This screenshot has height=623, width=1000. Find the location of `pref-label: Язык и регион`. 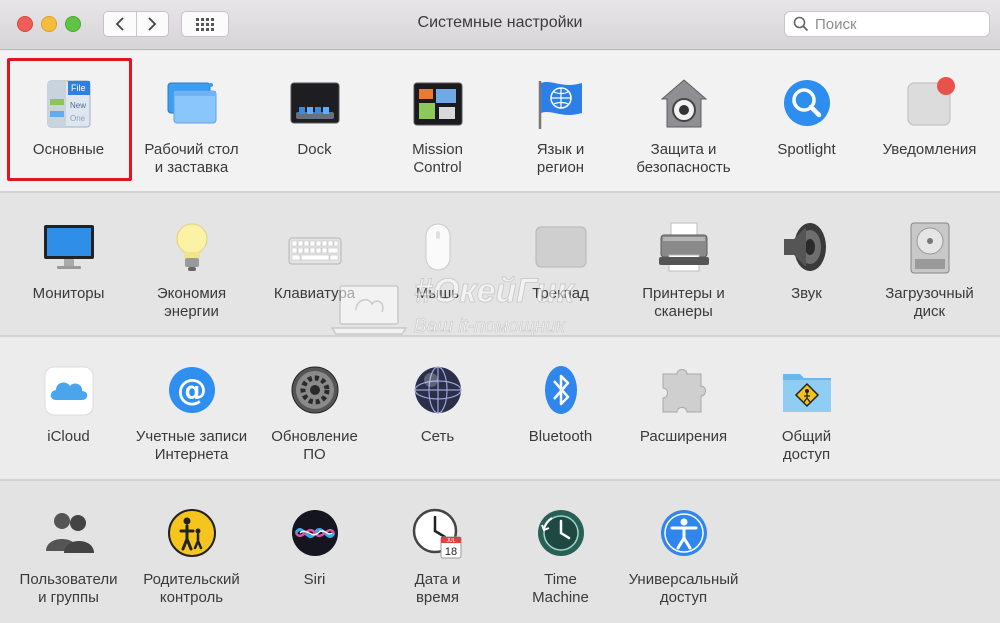

pref-label: Язык и регион is located at coordinates (560, 158).